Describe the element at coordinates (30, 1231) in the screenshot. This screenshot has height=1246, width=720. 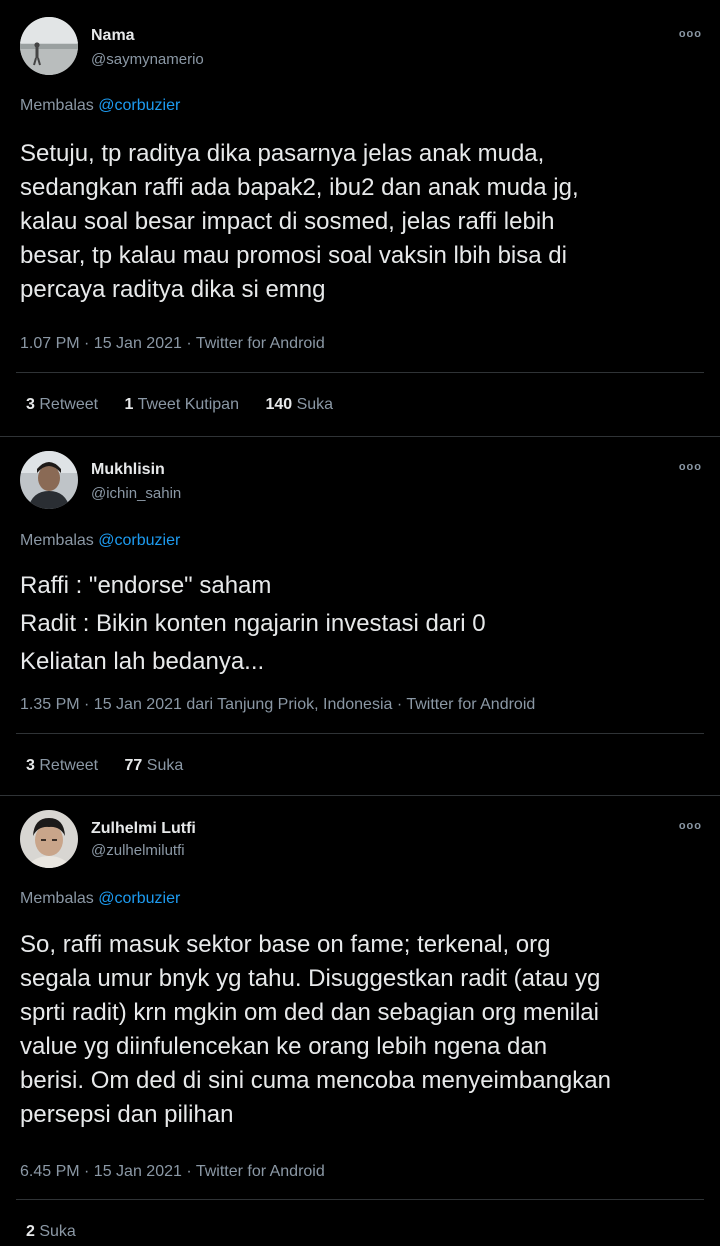
I see `stat-count: 2` at that location.